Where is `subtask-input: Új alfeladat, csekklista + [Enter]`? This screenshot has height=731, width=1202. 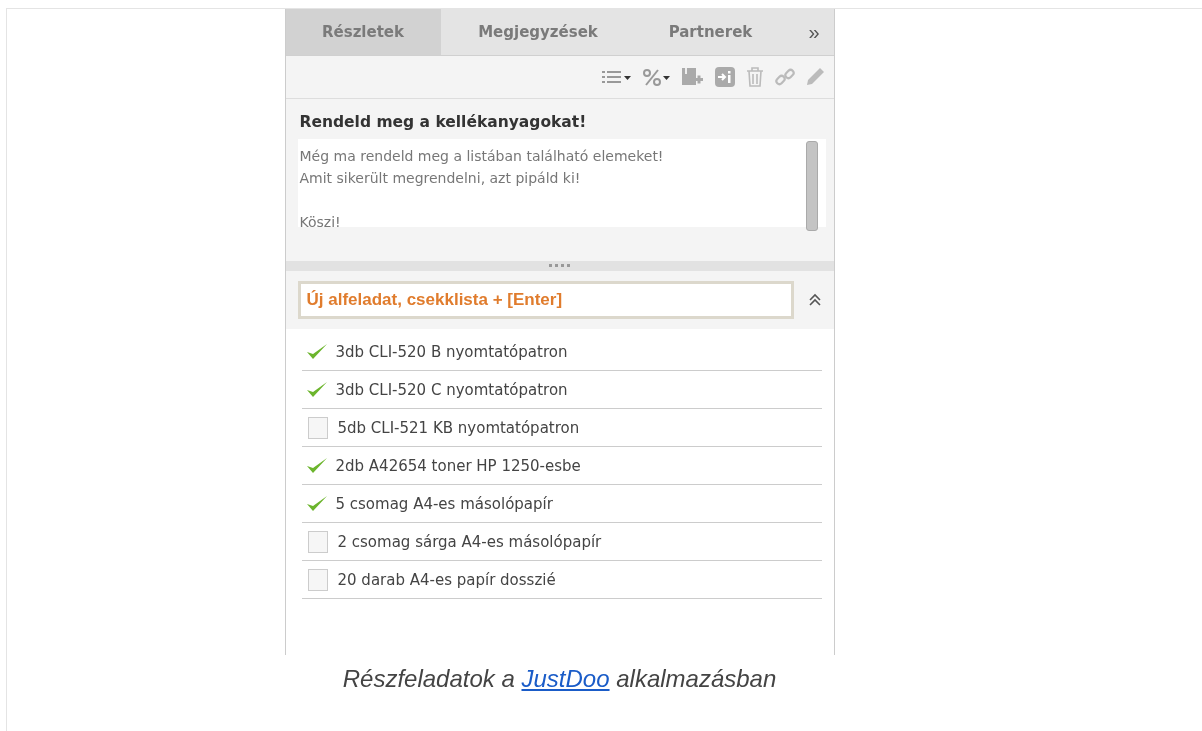
subtask-input: Új alfeladat, csekklista + [Enter] is located at coordinates (545, 300).